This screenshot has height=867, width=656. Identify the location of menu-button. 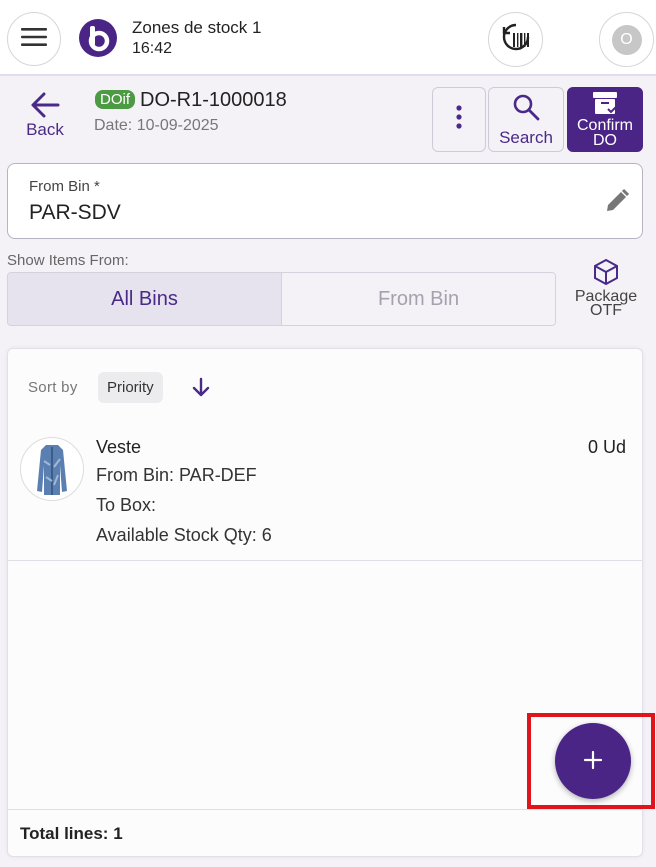
(34, 39).